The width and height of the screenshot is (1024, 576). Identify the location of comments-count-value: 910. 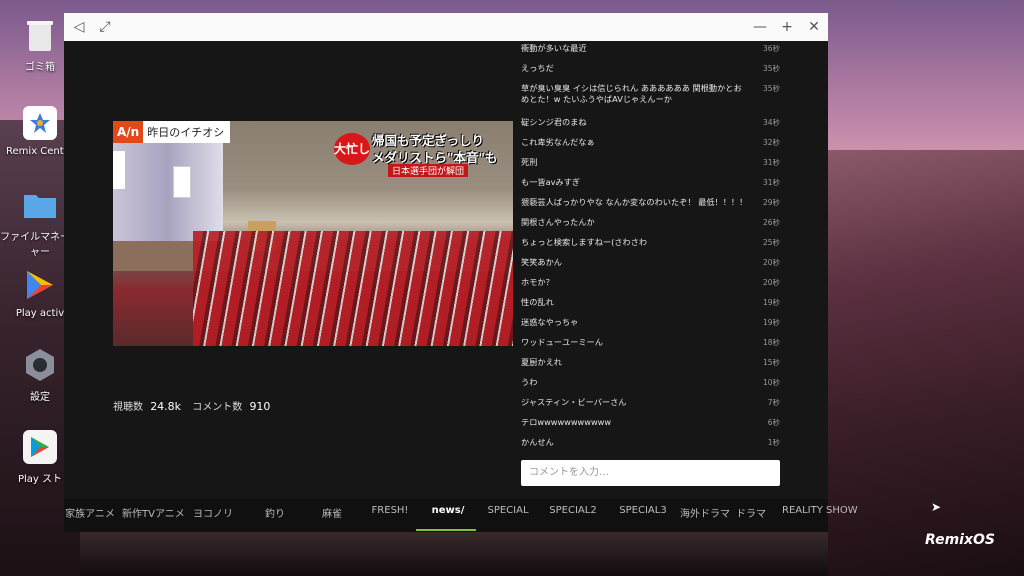
(260, 406).